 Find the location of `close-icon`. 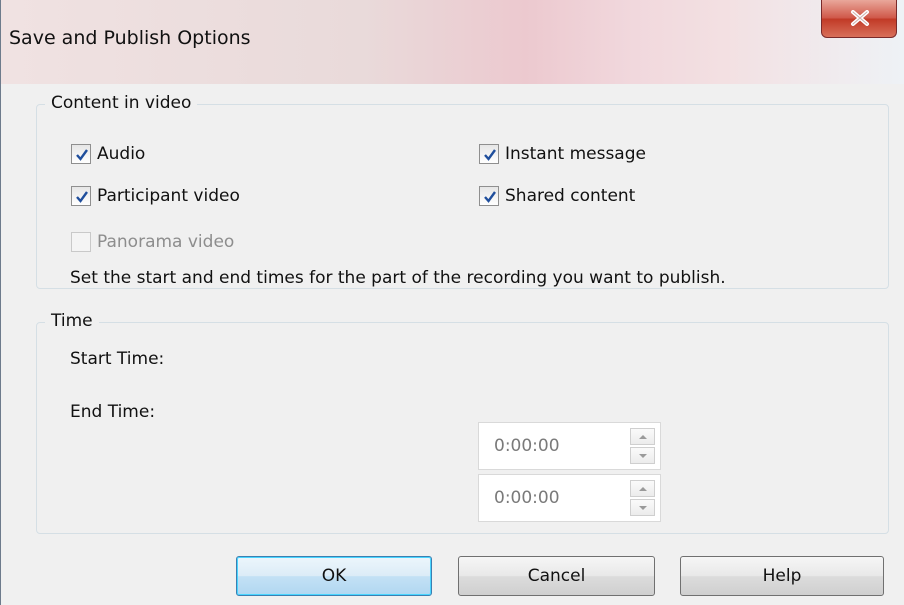

close-icon is located at coordinates (860, 18).